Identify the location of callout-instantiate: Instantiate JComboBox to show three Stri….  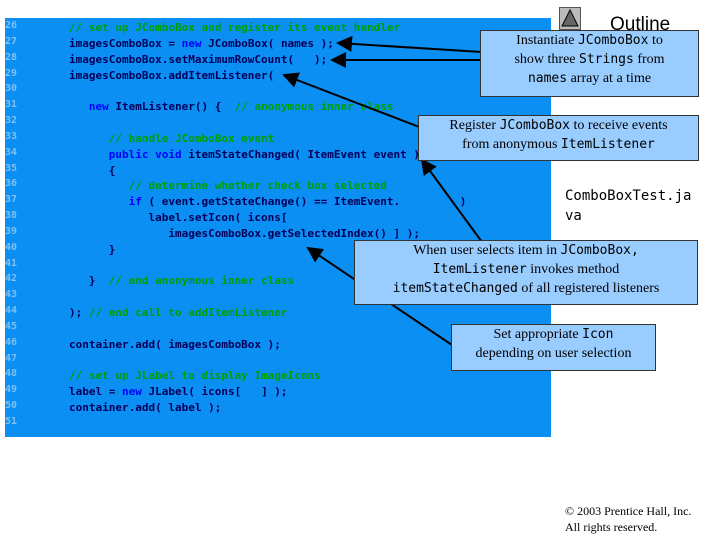
(589, 63).